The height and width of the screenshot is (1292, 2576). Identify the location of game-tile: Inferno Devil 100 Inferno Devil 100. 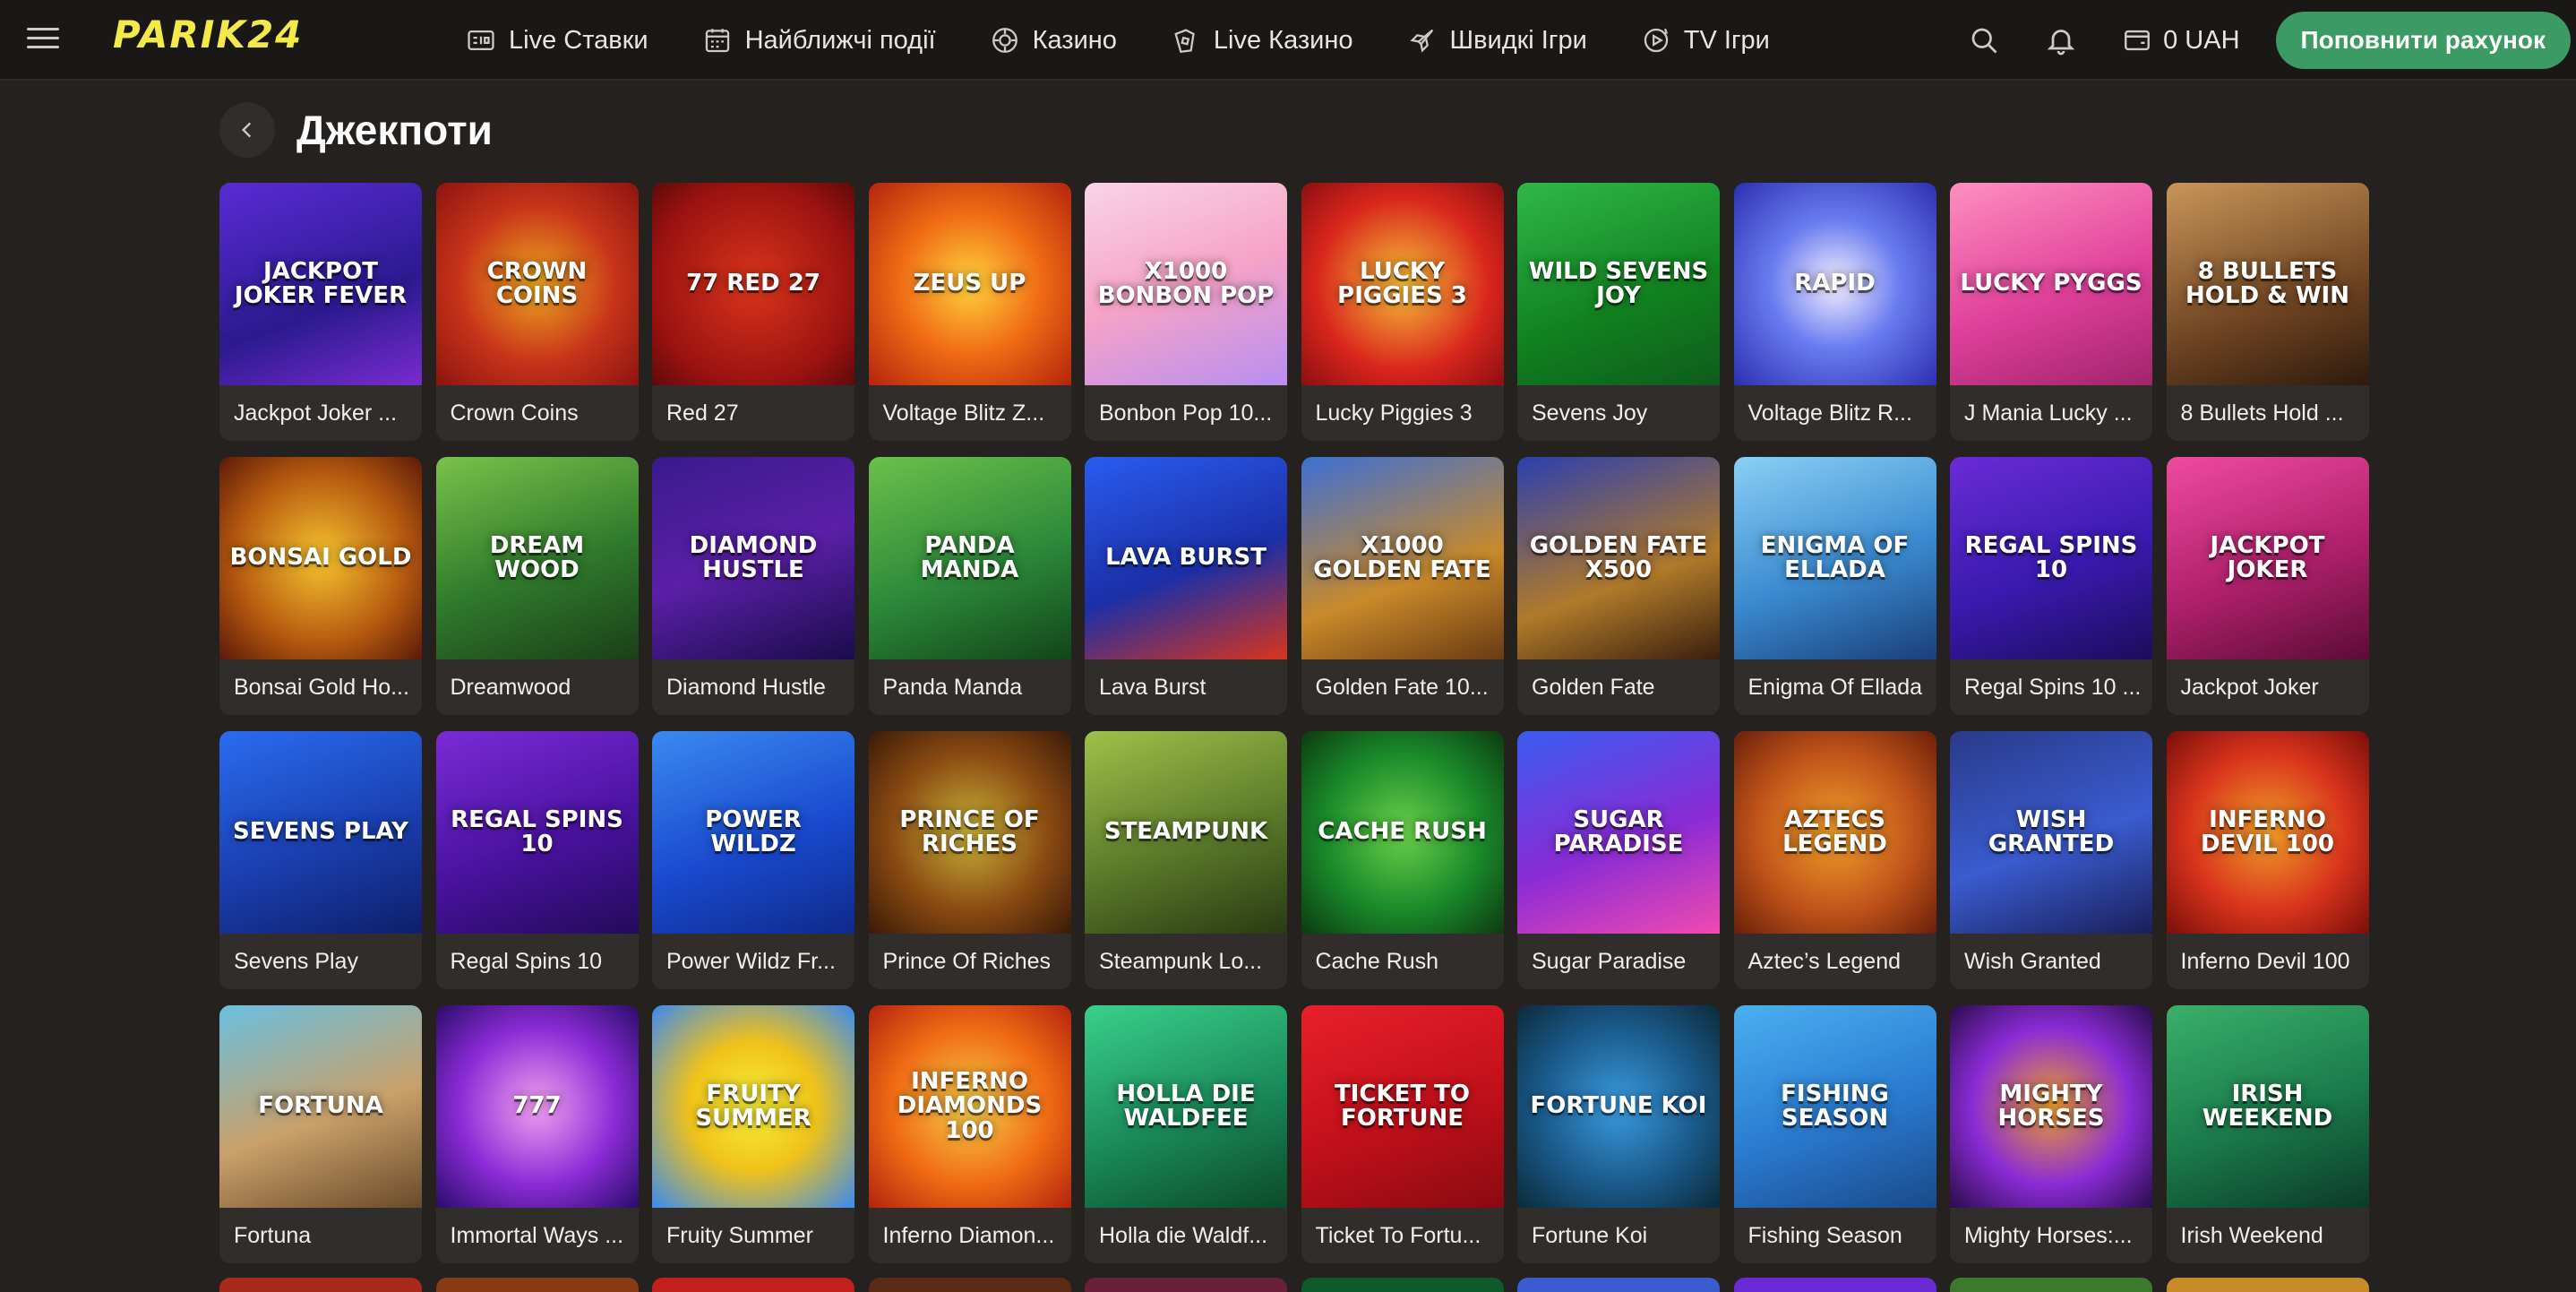
(2267, 860).